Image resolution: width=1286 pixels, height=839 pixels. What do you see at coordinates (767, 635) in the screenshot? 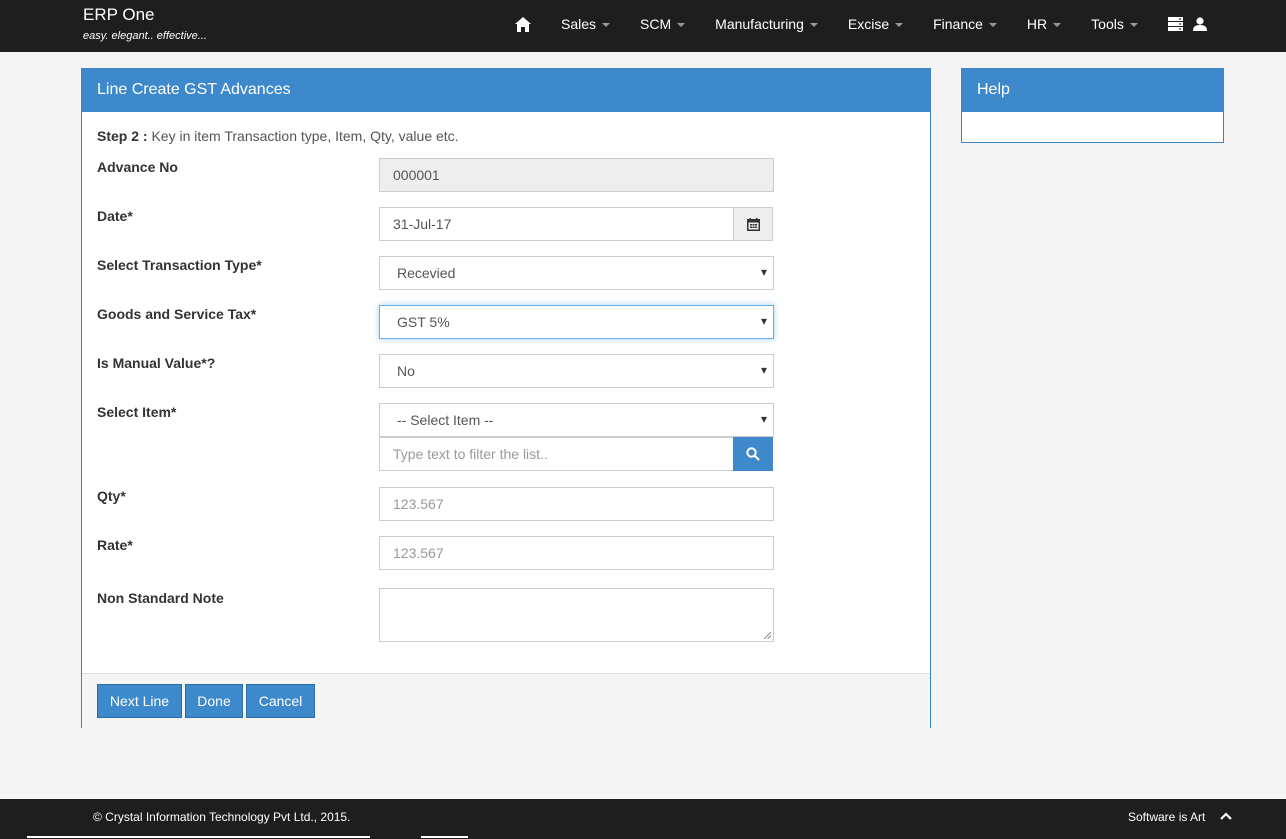
I see `resize-handle-icon` at bounding box center [767, 635].